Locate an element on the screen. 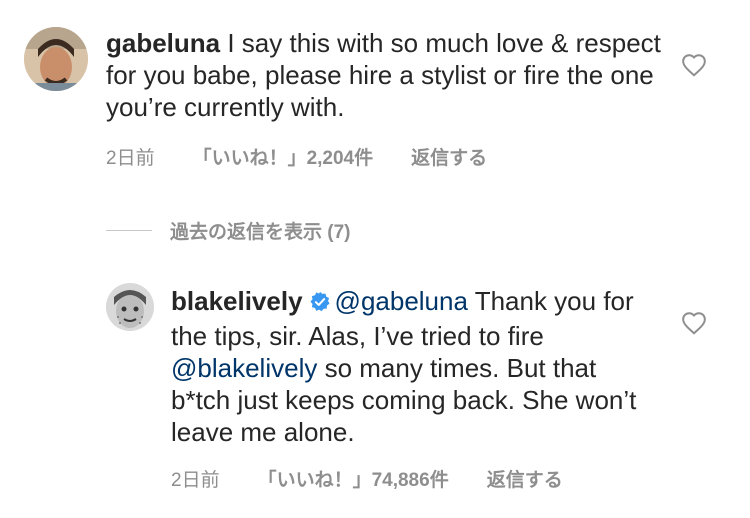 The height and width of the screenshot is (518, 750). avatar-blakelively is located at coordinates (130, 307).